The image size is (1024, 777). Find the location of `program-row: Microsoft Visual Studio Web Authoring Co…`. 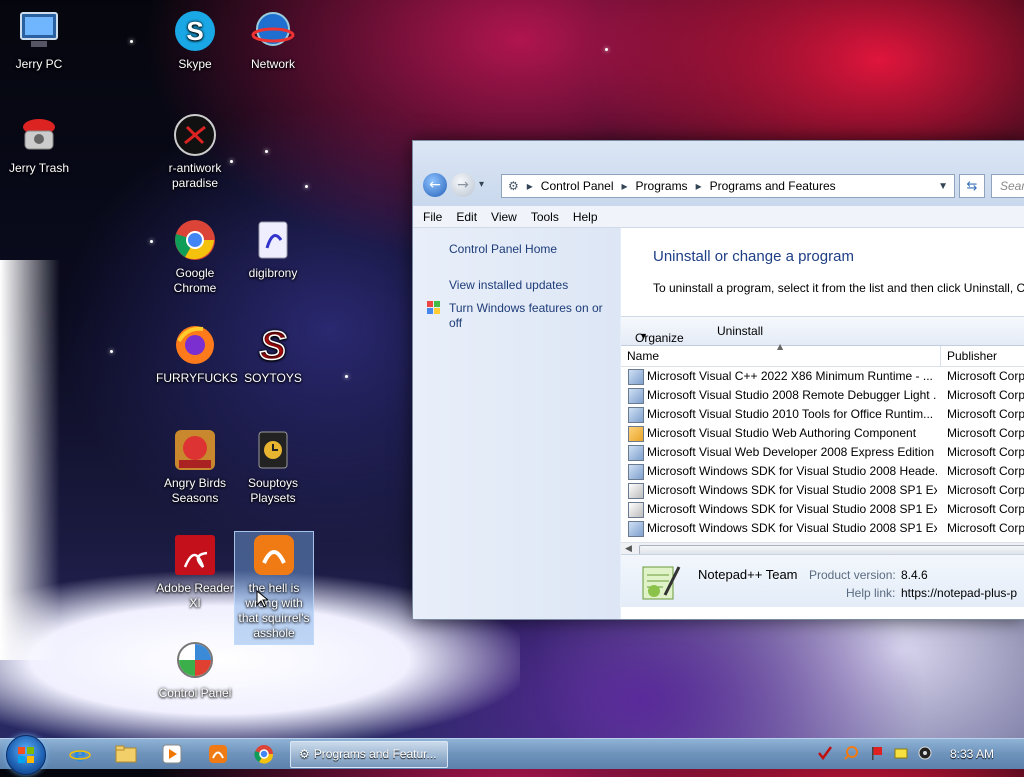

program-row: Microsoft Visual Studio Web Authoring Co… is located at coordinates (822, 433).